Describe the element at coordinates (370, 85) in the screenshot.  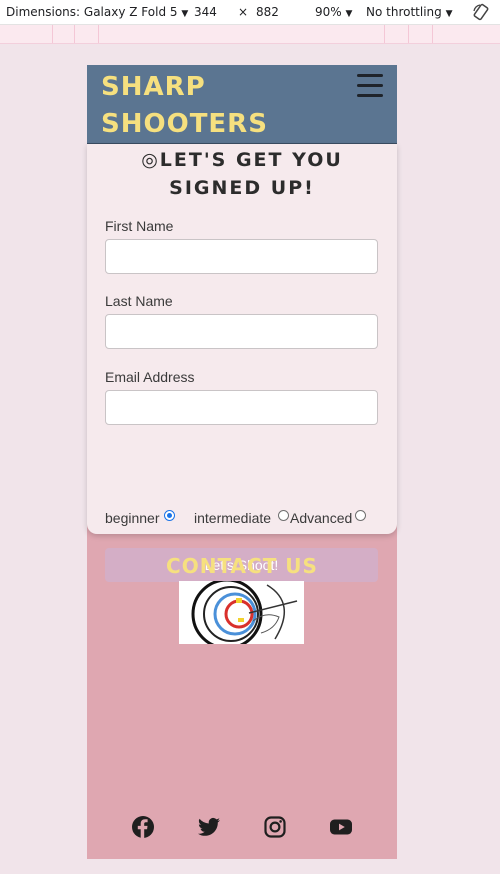
I see `hamburger-menu-icon` at that location.